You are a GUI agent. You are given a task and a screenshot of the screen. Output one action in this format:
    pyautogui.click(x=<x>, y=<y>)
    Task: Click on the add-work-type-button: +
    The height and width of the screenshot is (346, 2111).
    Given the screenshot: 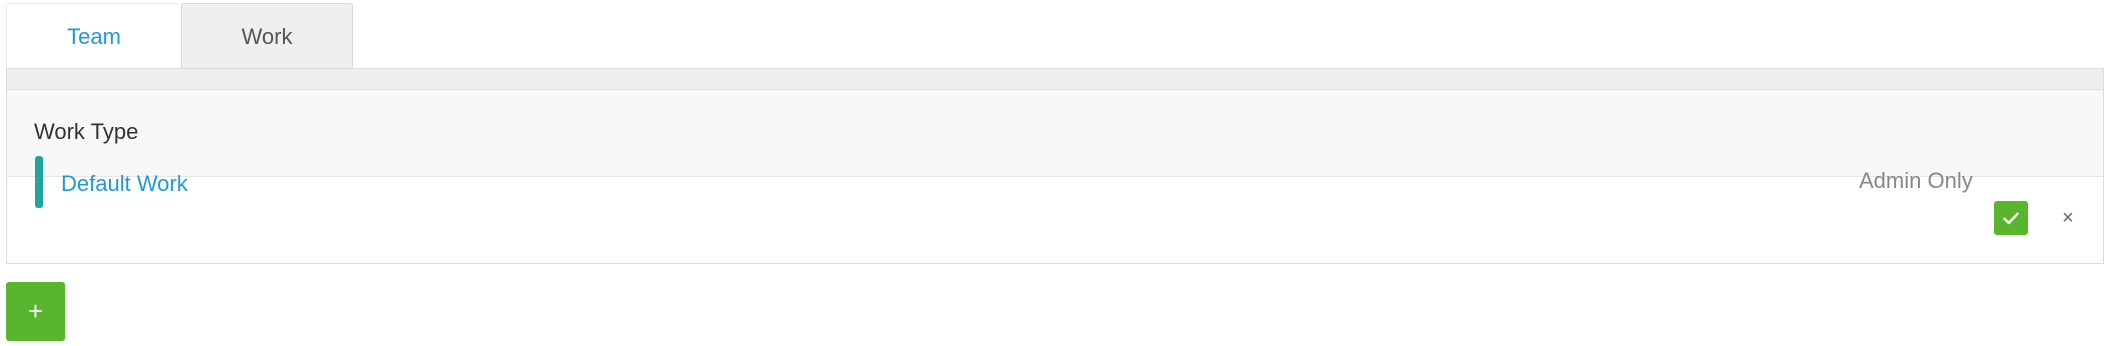 What is the action you would take?
    pyautogui.click(x=35, y=311)
    